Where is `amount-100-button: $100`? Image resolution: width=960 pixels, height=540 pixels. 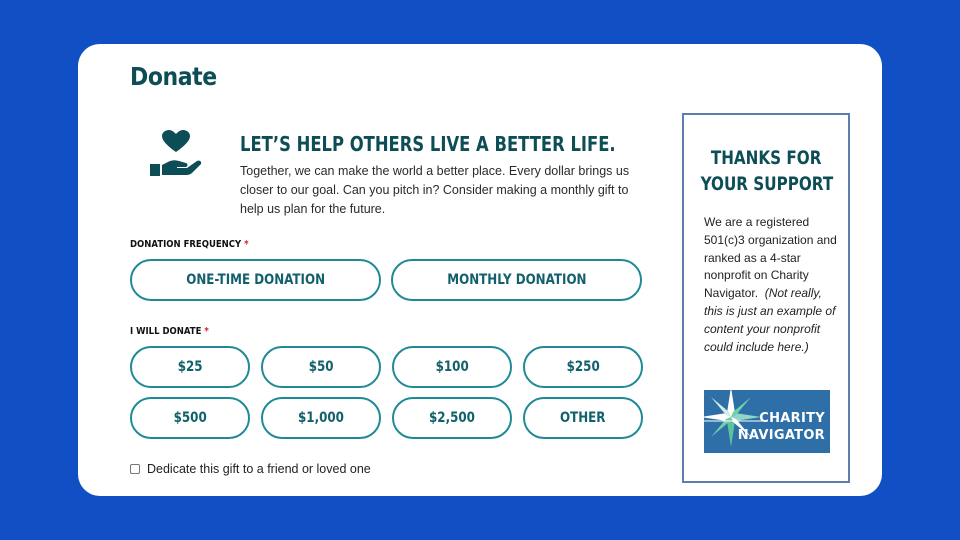
amount-100-button: $100 is located at coordinates (452, 367).